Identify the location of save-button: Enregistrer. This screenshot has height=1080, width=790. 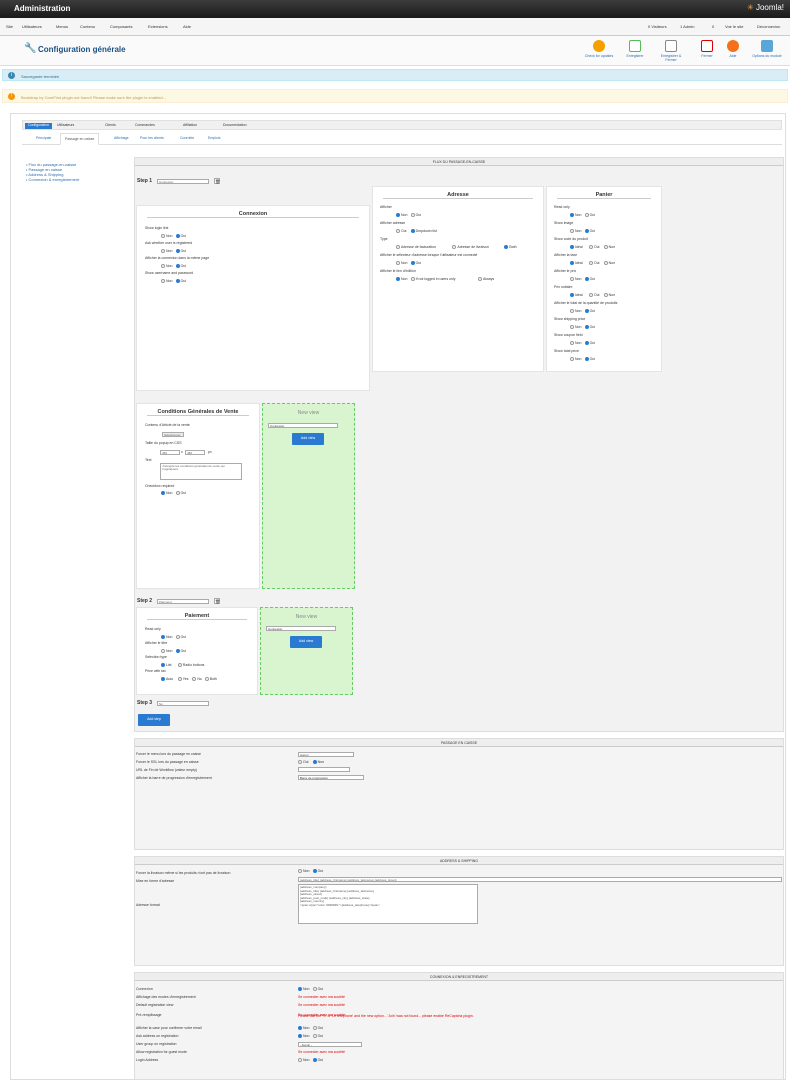
(635, 49).